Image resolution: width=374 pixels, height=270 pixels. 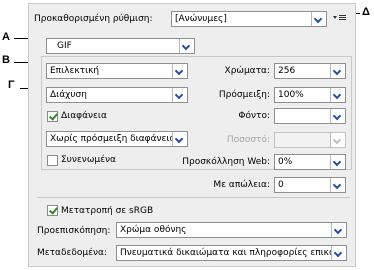 What do you see at coordinates (88, 160) in the screenshot?
I see `interlaced-label: Συνενωμένα` at bounding box center [88, 160].